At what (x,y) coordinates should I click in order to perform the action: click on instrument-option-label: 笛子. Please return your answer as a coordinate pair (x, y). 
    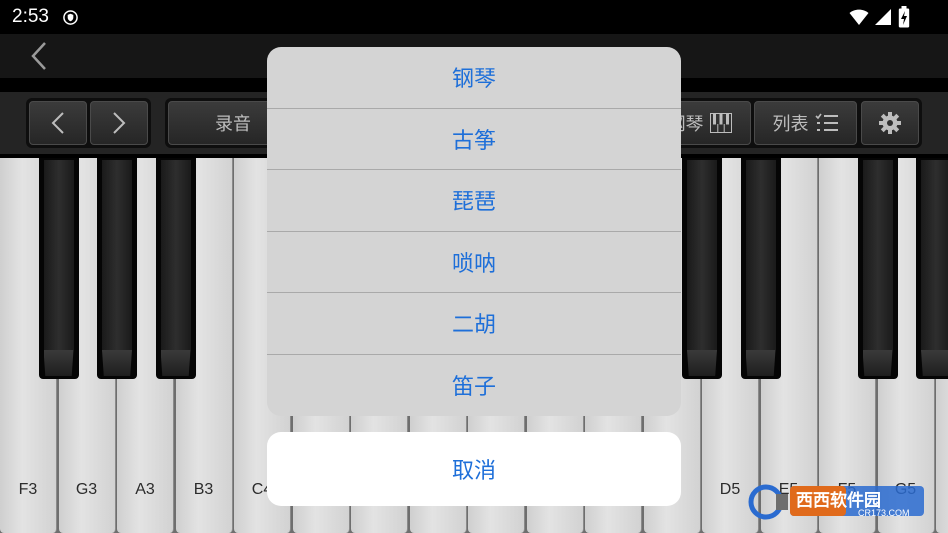
    Looking at the image, I should click on (473, 388).